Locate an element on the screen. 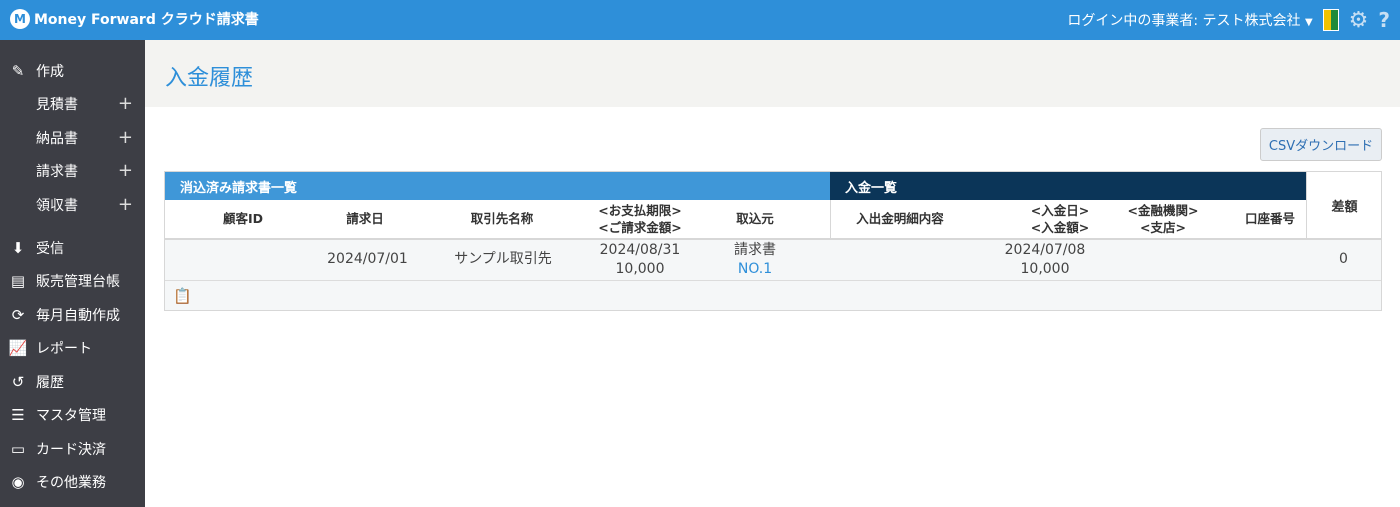  cell-partner: サンプル取引先 is located at coordinates (503, 259).